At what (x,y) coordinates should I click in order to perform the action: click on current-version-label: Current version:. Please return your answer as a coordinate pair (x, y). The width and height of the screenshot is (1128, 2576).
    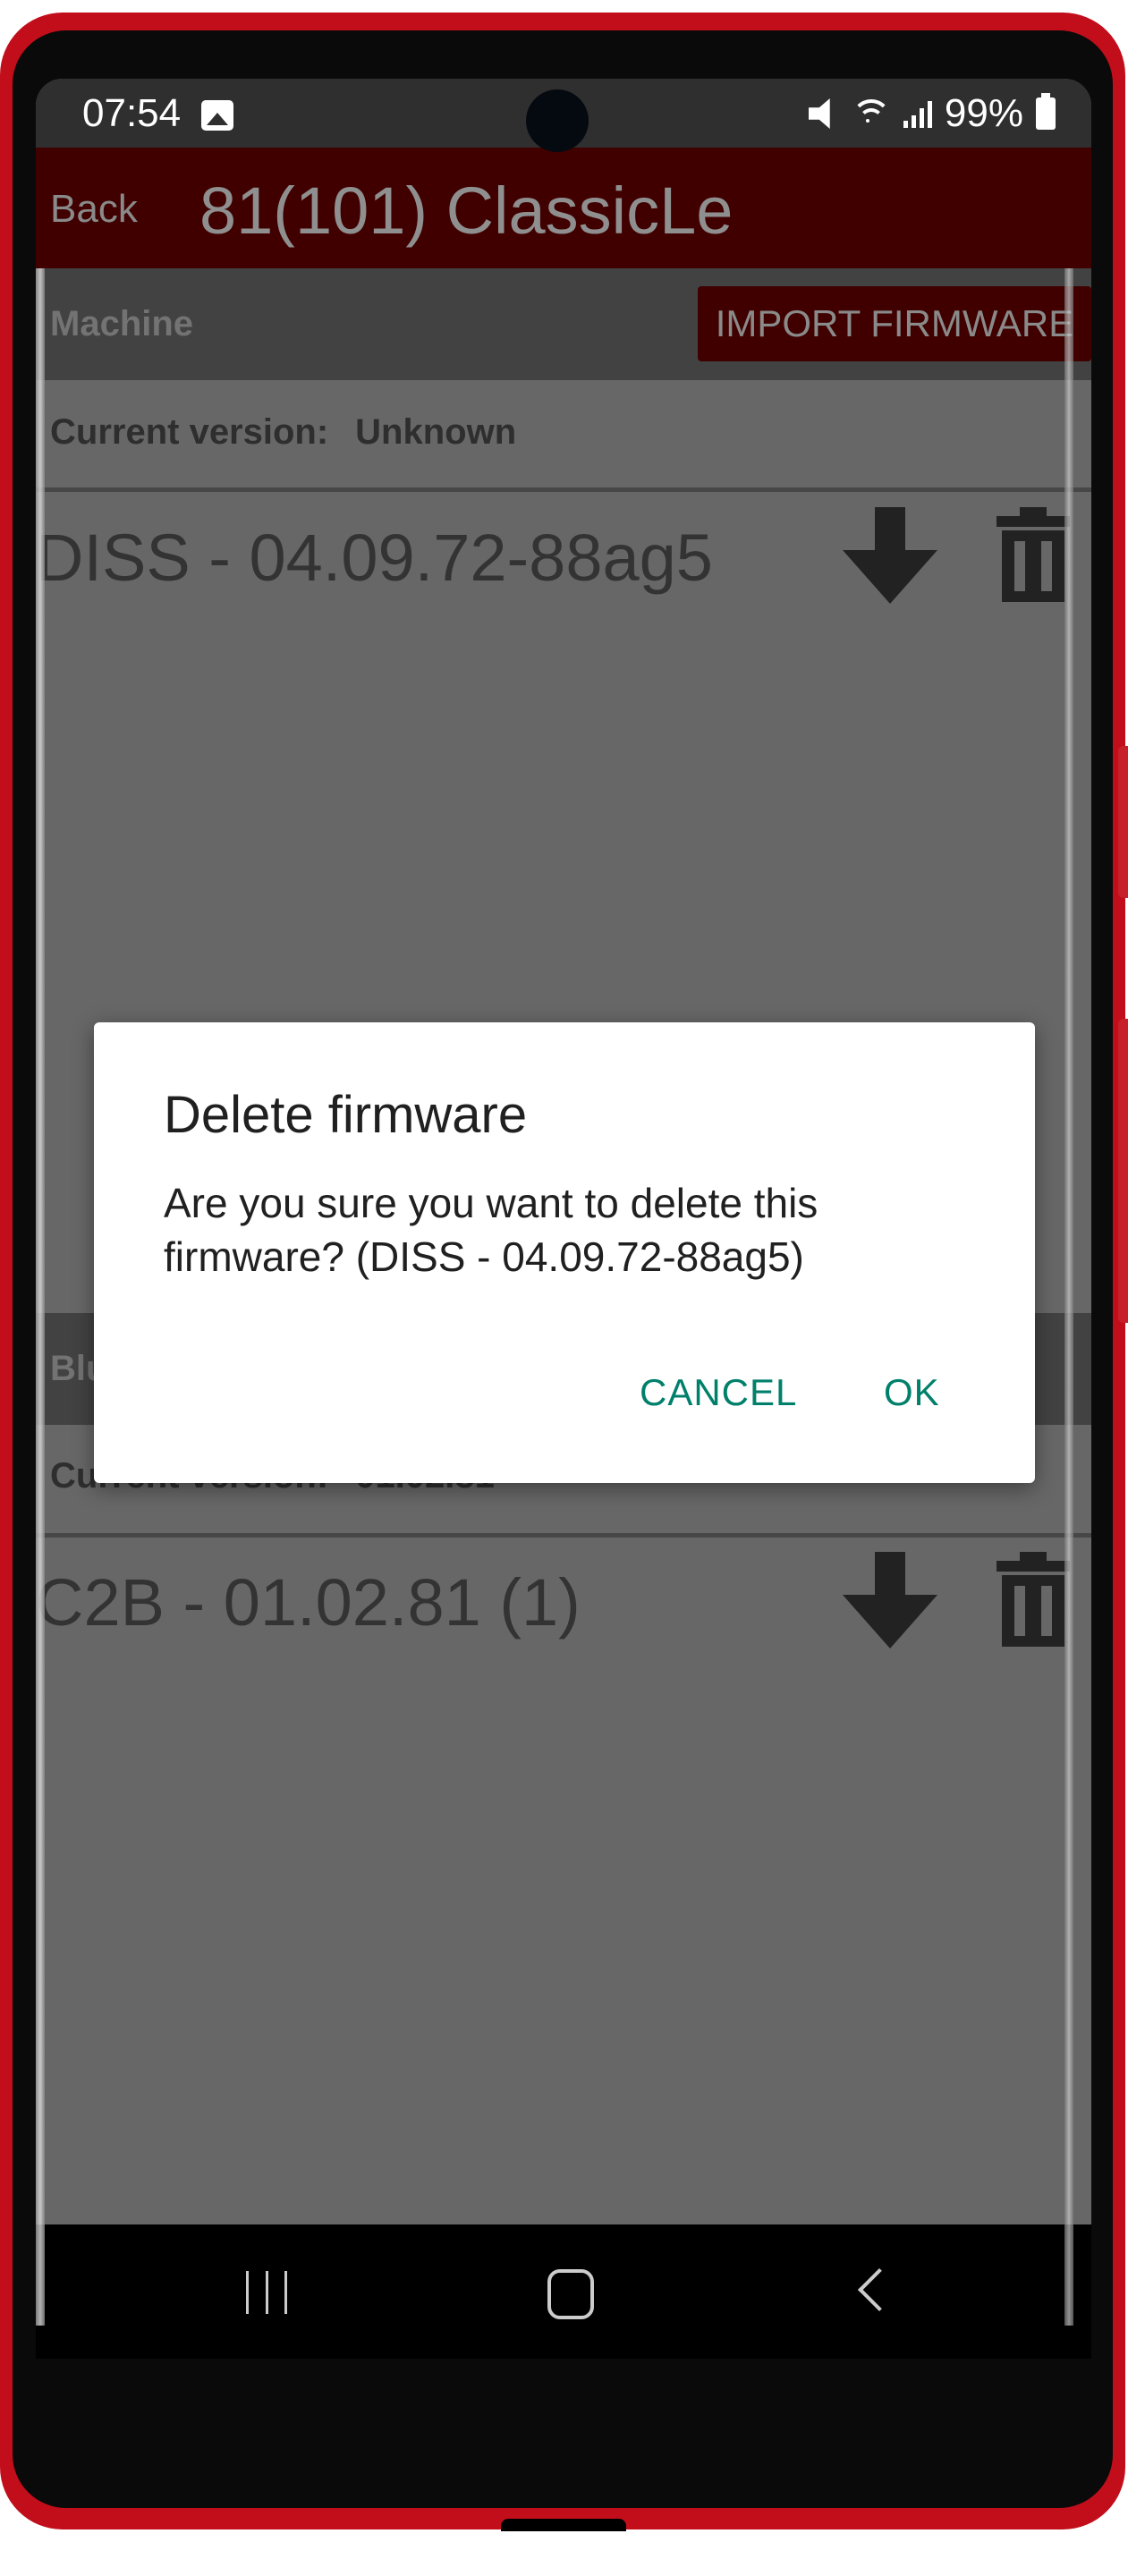
    Looking at the image, I should click on (190, 432).